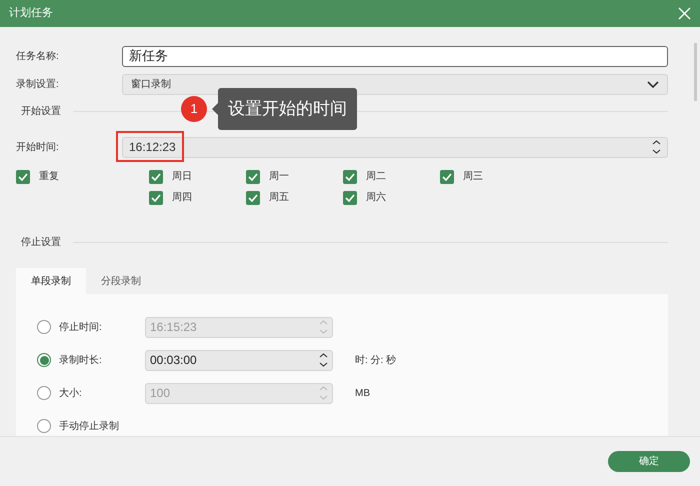 The height and width of the screenshot is (486, 700). What do you see at coordinates (38, 57) in the screenshot?
I see `field-label: 任务名称:` at bounding box center [38, 57].